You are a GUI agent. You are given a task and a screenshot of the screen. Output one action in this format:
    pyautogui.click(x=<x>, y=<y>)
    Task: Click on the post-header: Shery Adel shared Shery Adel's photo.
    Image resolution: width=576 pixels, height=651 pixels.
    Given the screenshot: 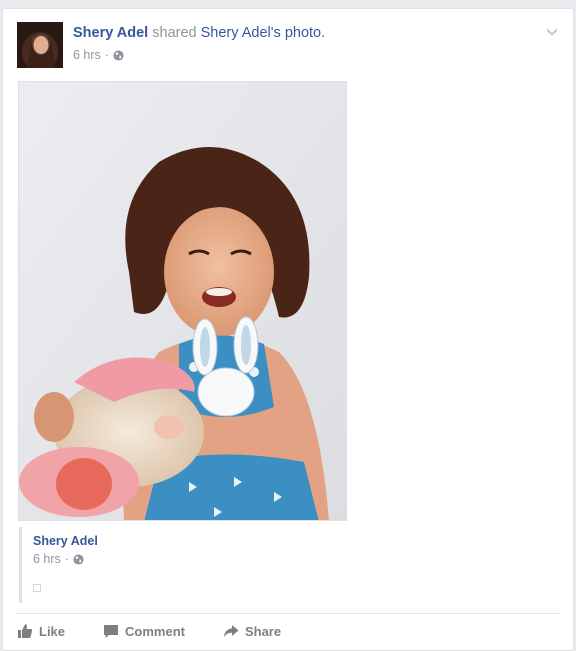 What is the action you would take?
    pyautogui.click(x=199, y=33)
    